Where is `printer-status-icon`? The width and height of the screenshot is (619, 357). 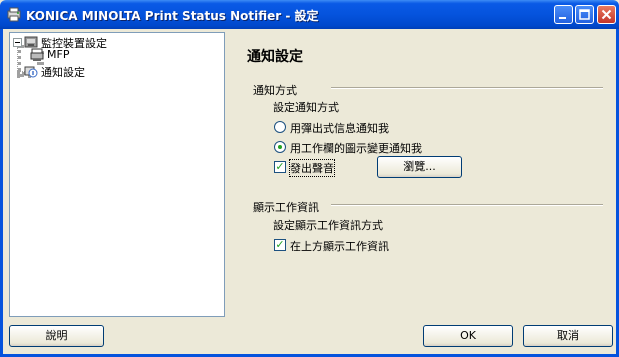 printer-status-icon is located at coordinates (14, 14).